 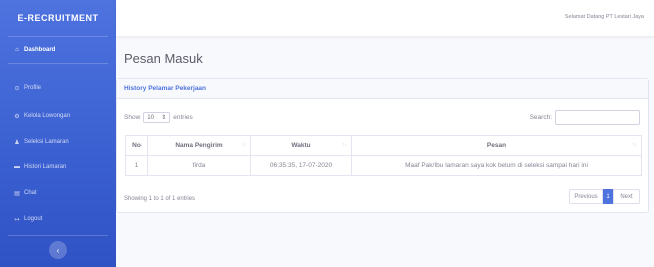 I want to click on entries-select-value: 10, so click(x=150, y=117).